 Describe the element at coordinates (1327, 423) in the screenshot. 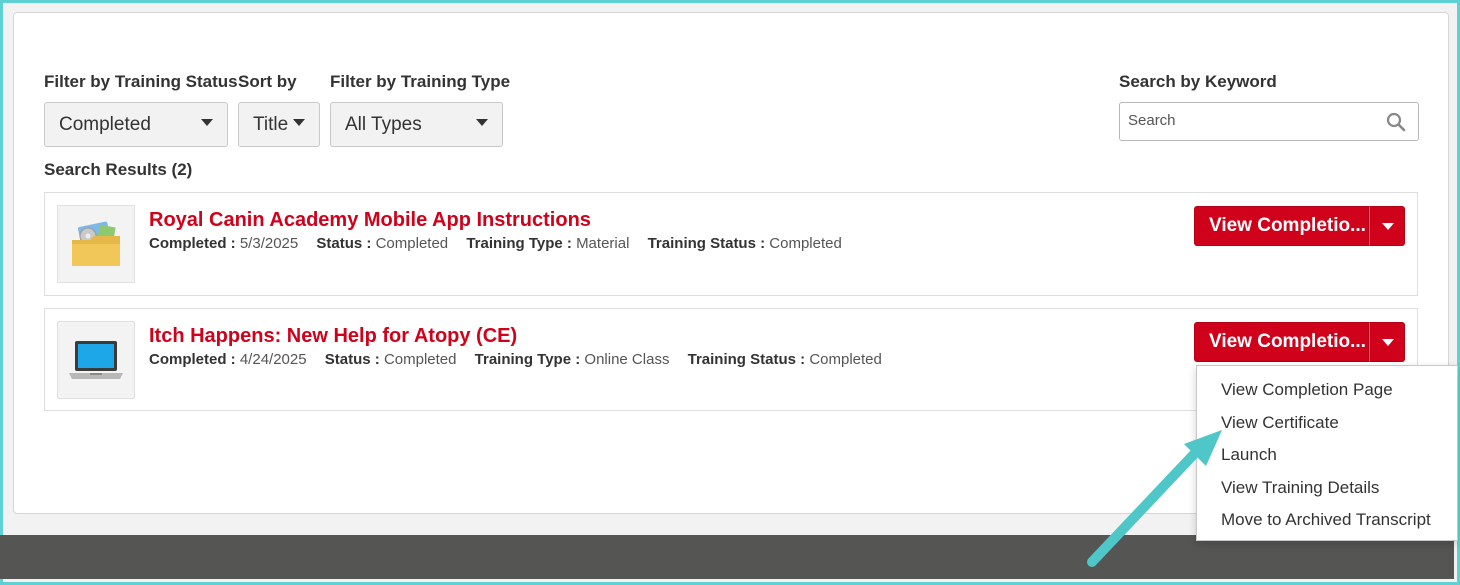

I see `menu-item-view-certificate: View Certificate` at that location.